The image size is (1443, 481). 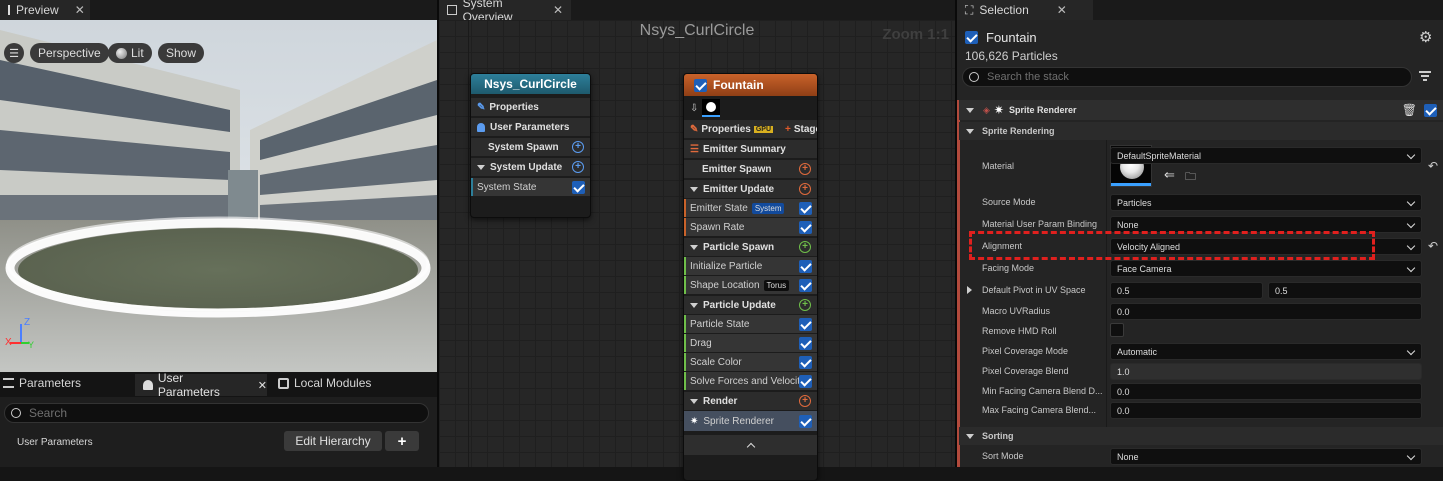 I want to click on parameters-search-input: Search, so click(x=216, y=413).